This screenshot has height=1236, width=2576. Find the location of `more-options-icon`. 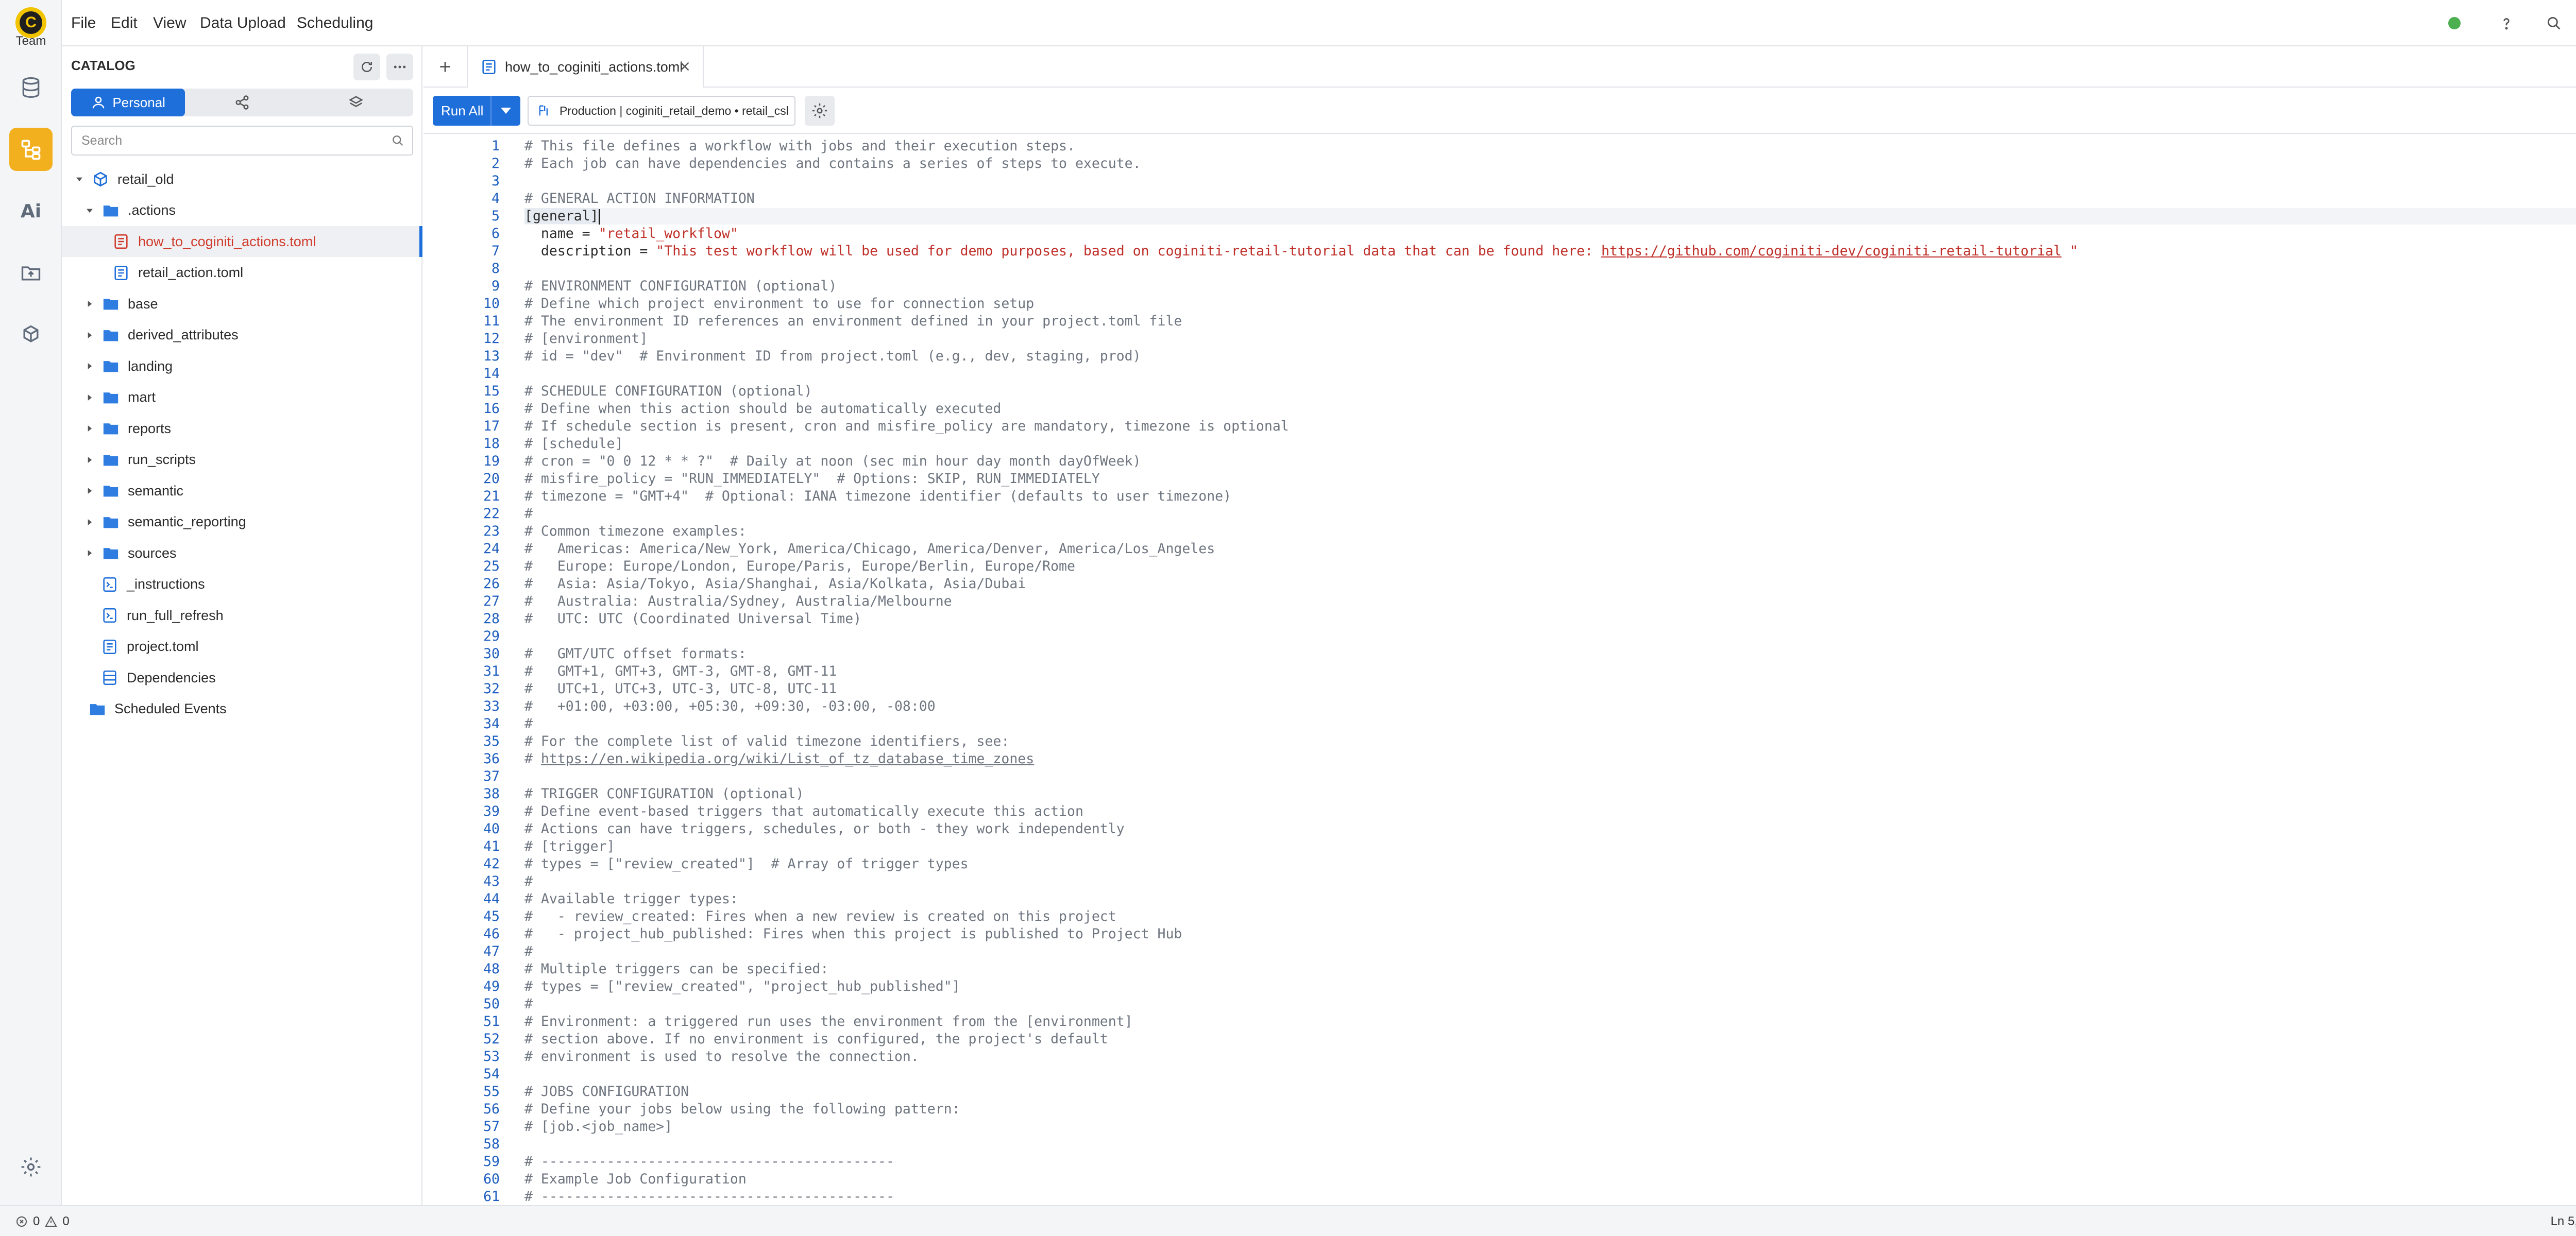

more-options-icon is located at coordinates (399, 67).